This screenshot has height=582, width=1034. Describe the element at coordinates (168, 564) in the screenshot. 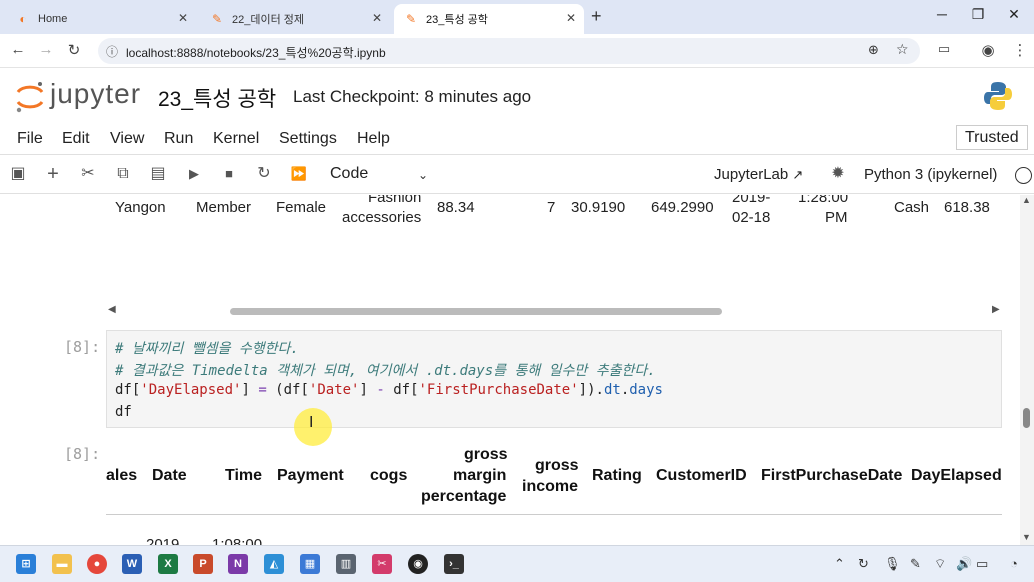

I see `excel-icon: X` at that location.